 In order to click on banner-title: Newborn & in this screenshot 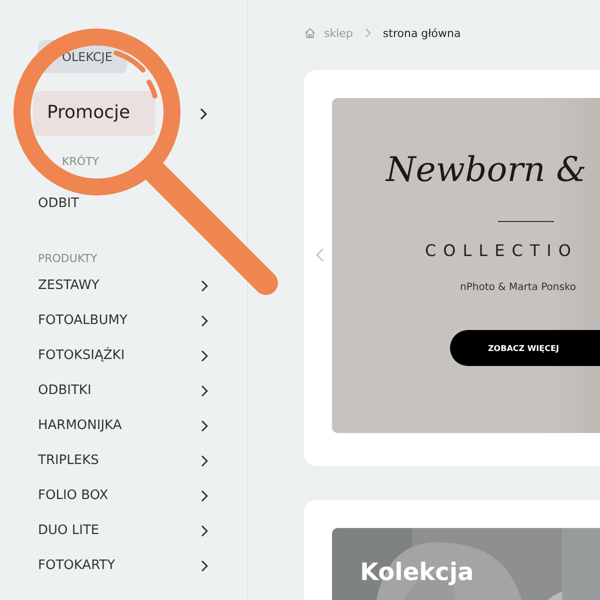, I will do `click(486, 170)`.